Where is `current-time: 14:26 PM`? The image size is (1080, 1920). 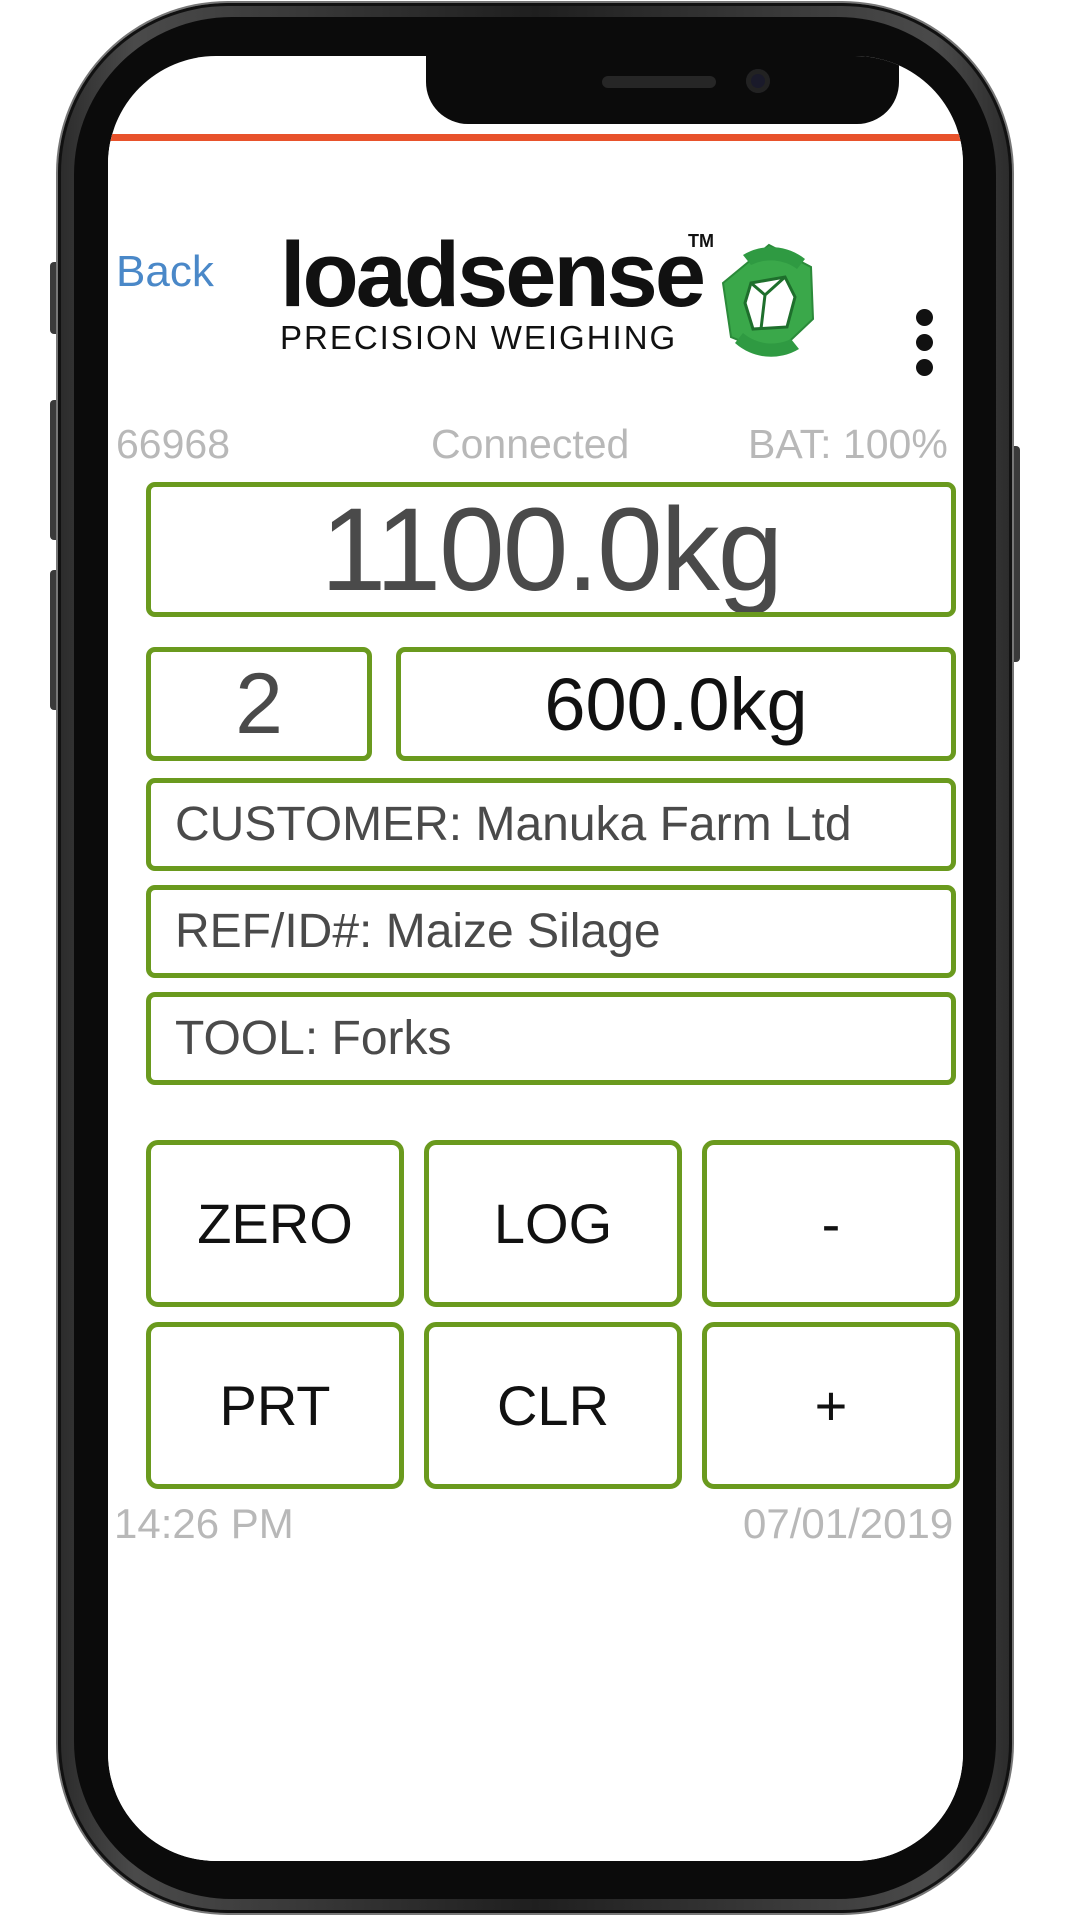 current-time: 14:26 PM is located at coordinates (204, 1523).